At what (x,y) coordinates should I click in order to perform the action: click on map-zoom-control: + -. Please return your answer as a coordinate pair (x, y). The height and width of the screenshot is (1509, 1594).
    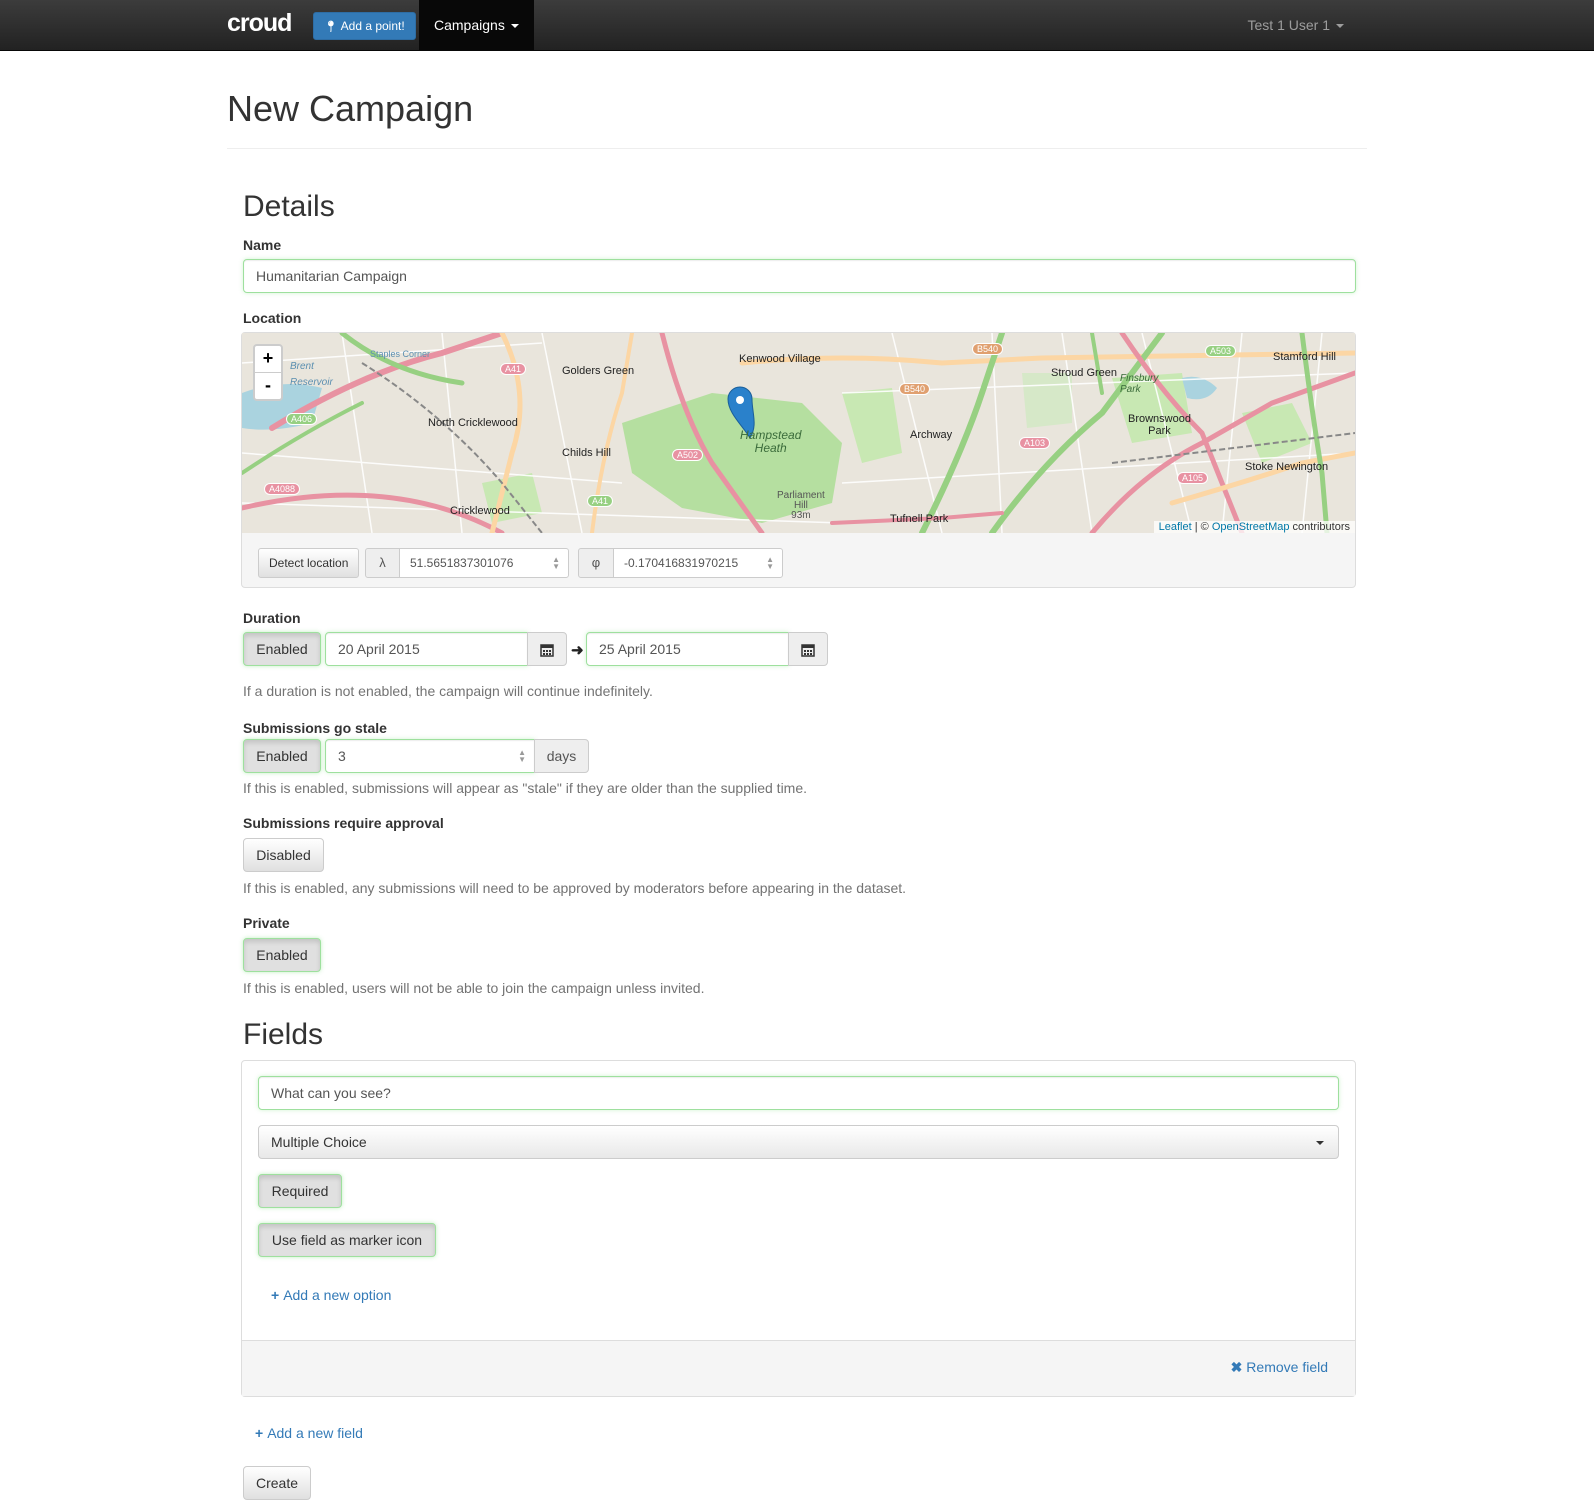
    Looking at the image, I should click on (268, 372).